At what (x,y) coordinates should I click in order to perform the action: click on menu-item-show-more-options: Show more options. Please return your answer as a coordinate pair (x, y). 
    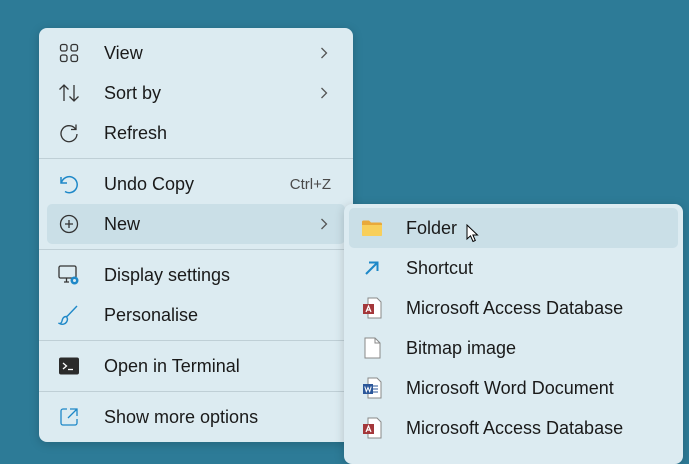
    Looking at the image, I should click on (196, 417).